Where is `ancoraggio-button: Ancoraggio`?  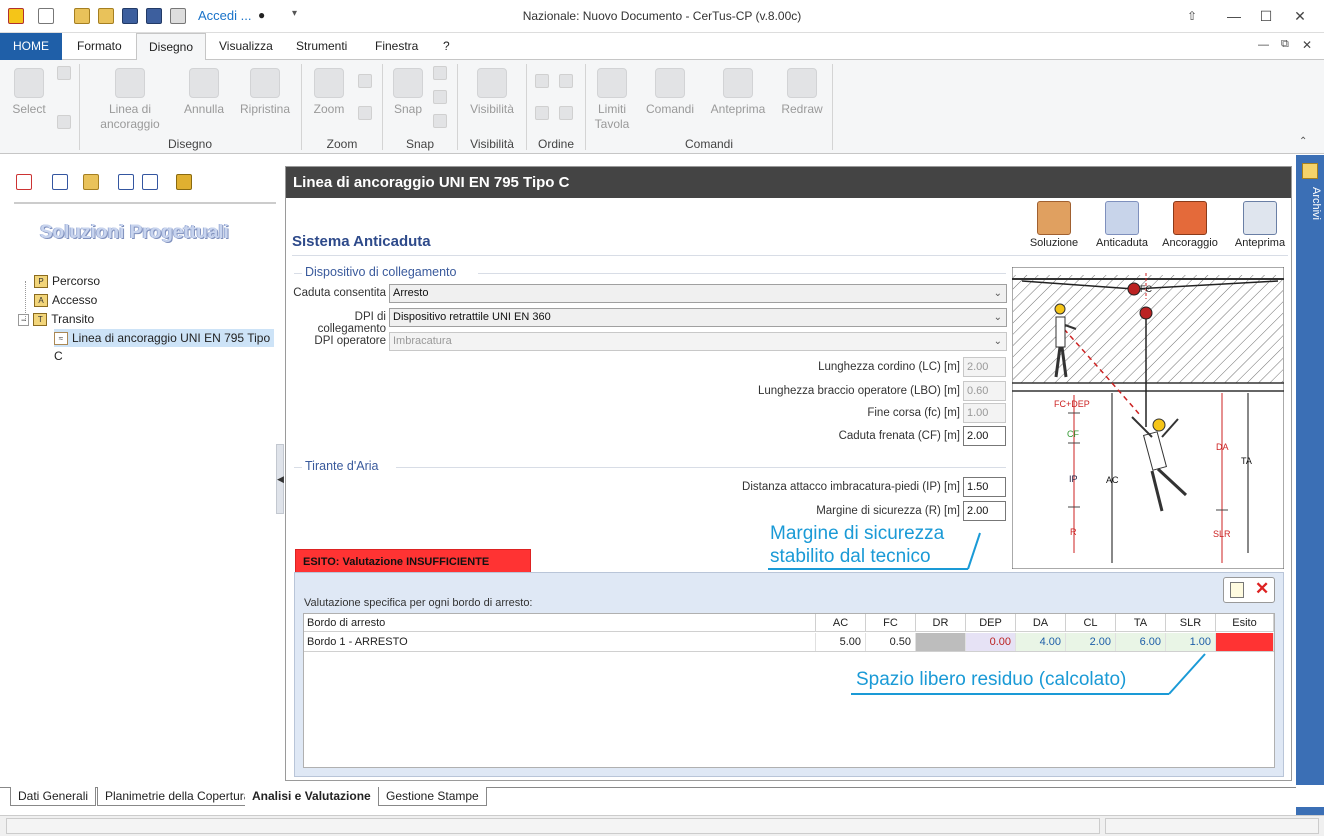 ancoraggio-button: Ancoraggio is located at coordinates (1190, 225).